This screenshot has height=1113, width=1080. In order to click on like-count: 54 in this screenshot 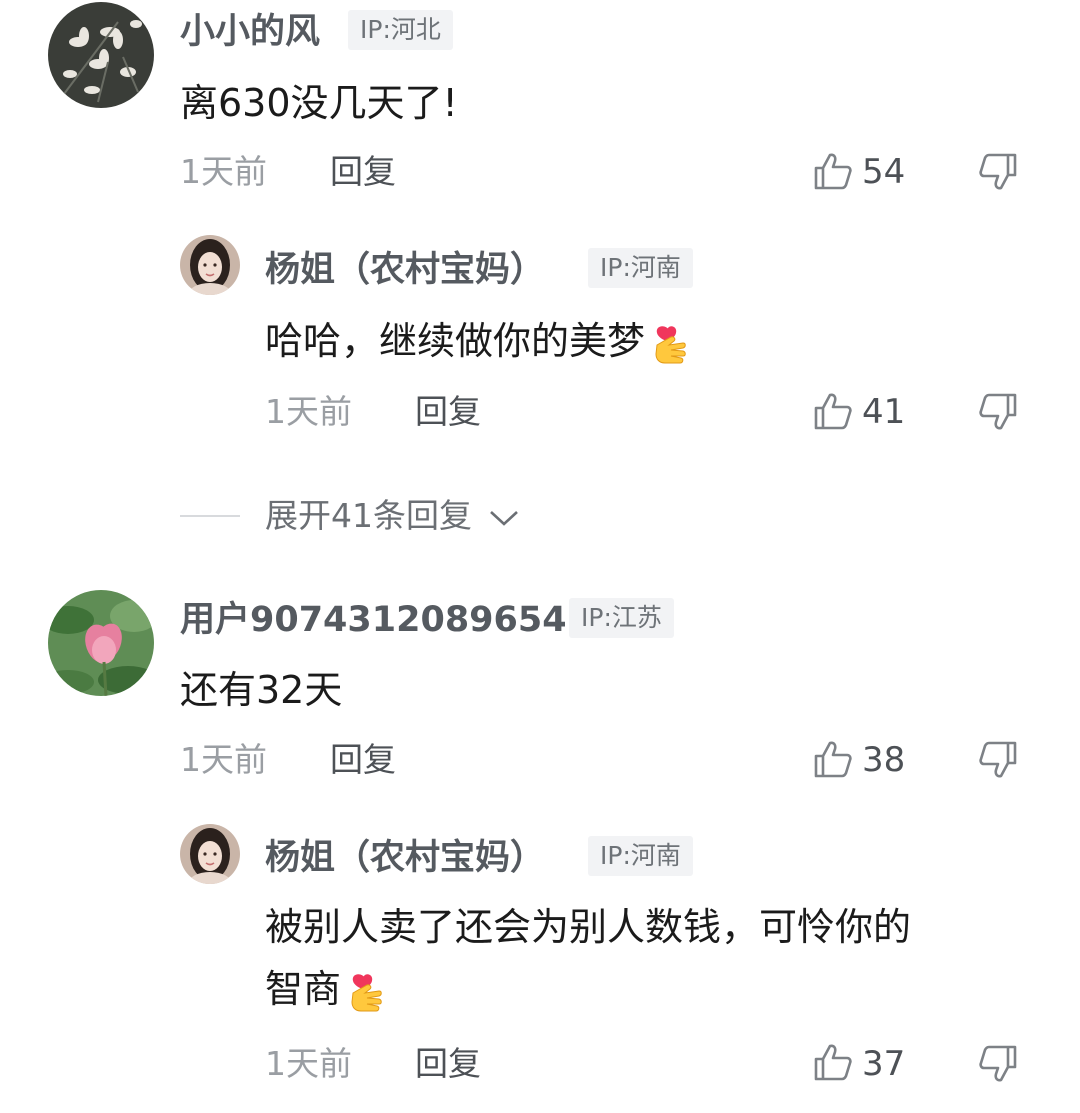, I will do `click(884, 172)`.